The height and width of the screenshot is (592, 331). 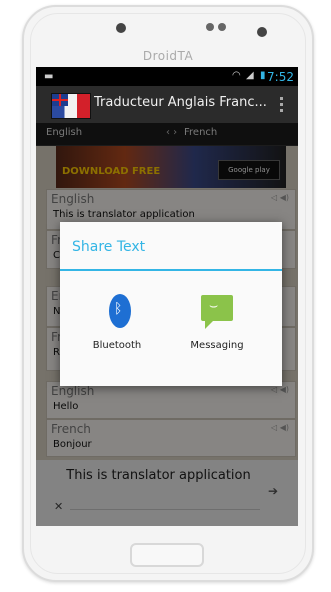 What do you see at coordinates (250, 75) in the screenshot?
I see `signal-icon: ◢` at bounding box center [250, 75].